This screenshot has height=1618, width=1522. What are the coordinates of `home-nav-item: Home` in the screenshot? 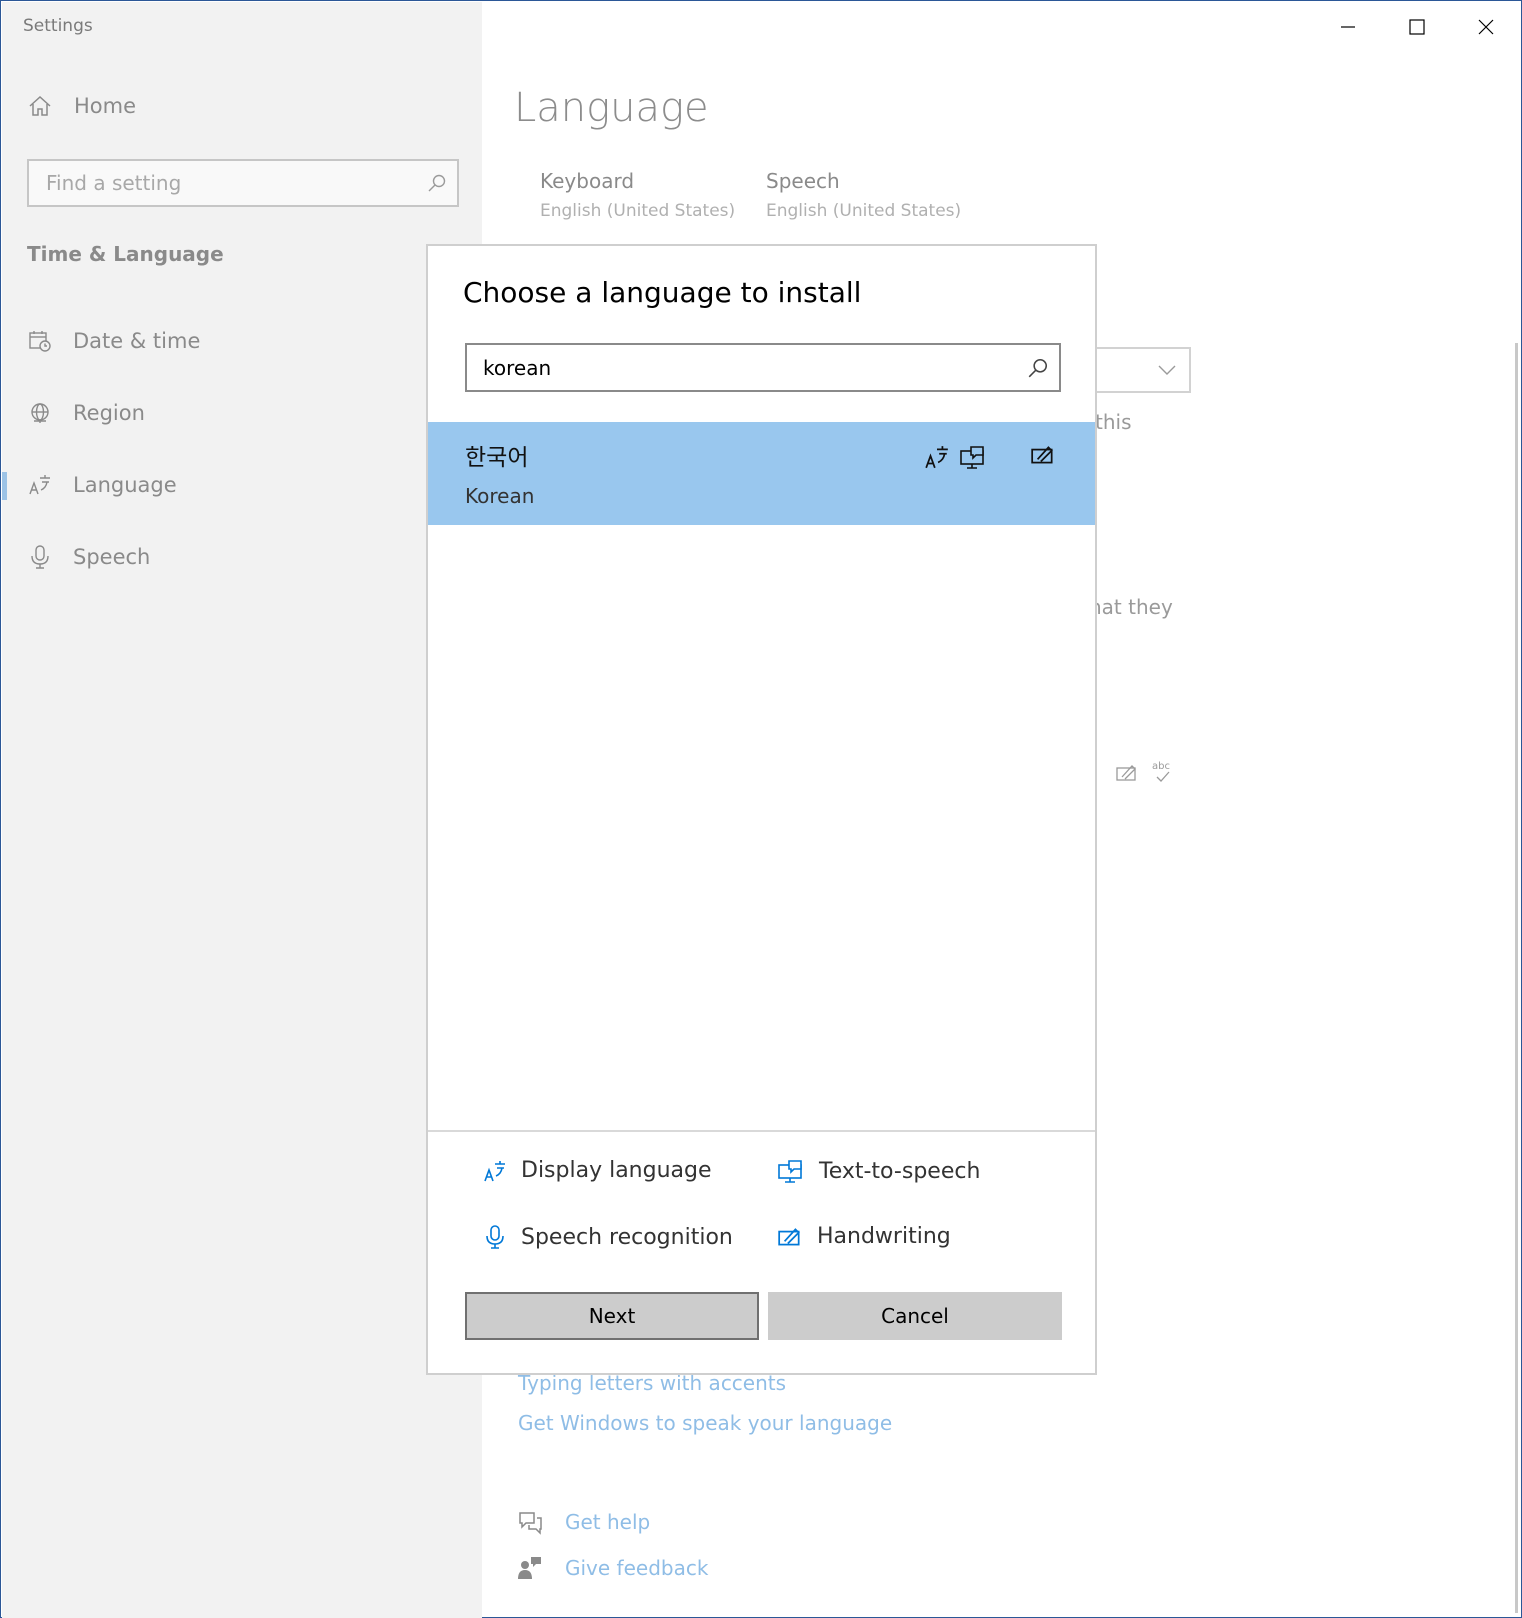 It's located at (82, 106).